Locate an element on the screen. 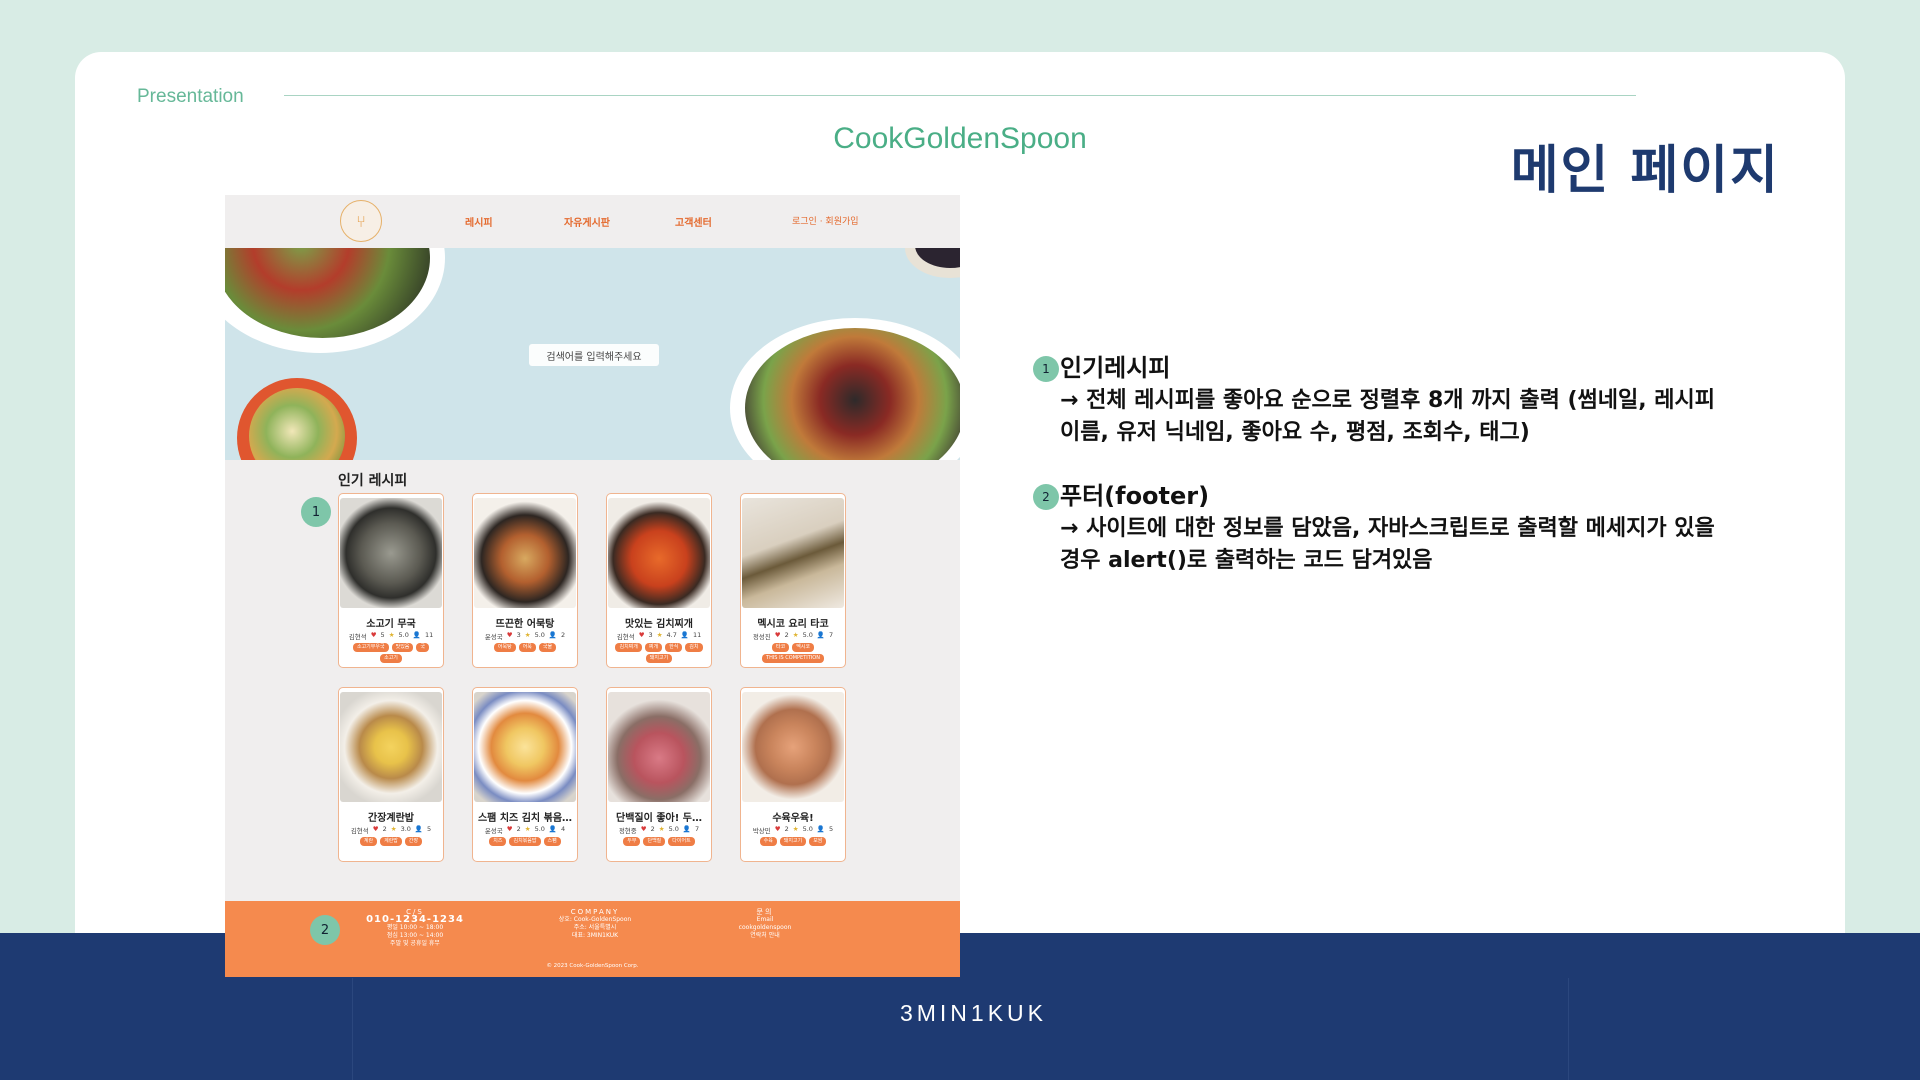 The height and width of the screenshot is (1080, 1920). recipe-title: 뜨끈한 어묵탕 is located at coordinates (525, 624).